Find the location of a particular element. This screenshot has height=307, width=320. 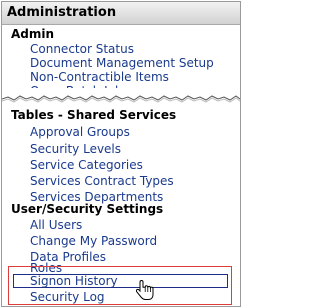

link-services-contract-types: Services Contract Types is located at coordinates (102, 181).